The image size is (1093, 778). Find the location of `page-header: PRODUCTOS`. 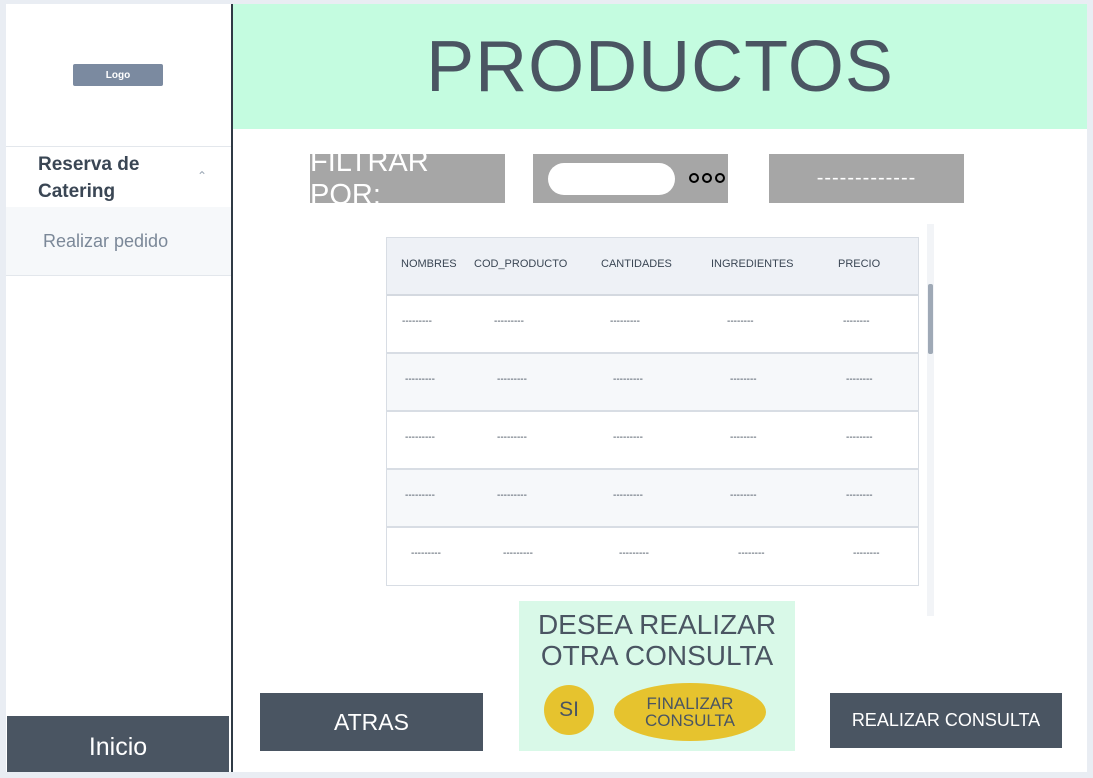

page-header: PRODUCTOS is located at coordinates (660, 66).